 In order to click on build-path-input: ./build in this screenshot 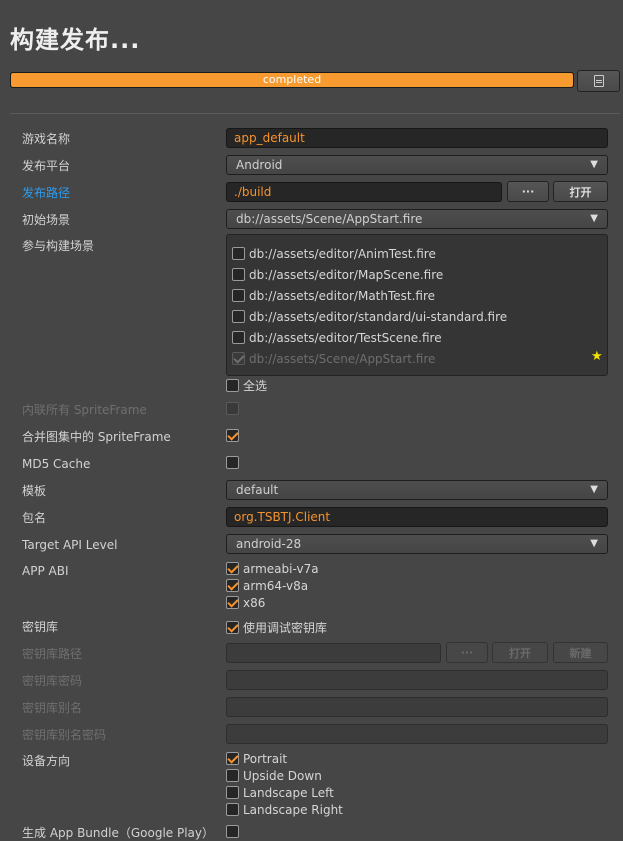, I will do `click(364, 192)`.